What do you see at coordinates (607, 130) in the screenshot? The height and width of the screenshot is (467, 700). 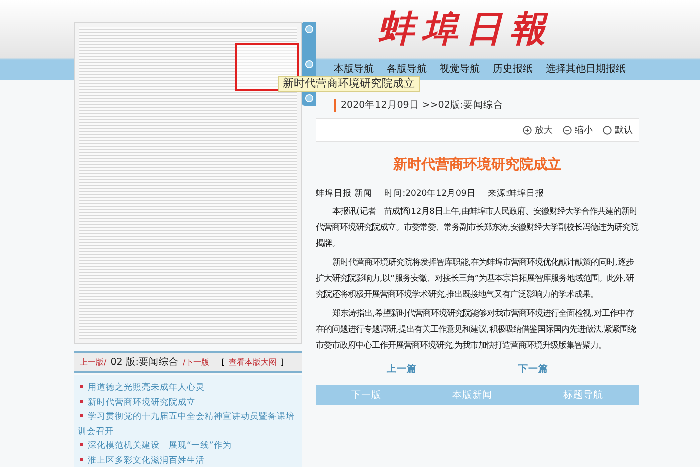 I see `radio-icon` at bounding box center [607, 130].